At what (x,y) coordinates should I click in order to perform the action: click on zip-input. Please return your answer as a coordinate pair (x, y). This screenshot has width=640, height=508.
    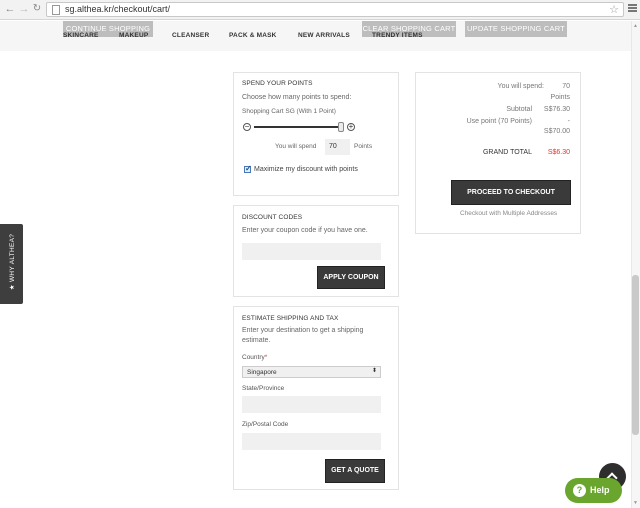
    Looking at the image, I should click on (311, 441).